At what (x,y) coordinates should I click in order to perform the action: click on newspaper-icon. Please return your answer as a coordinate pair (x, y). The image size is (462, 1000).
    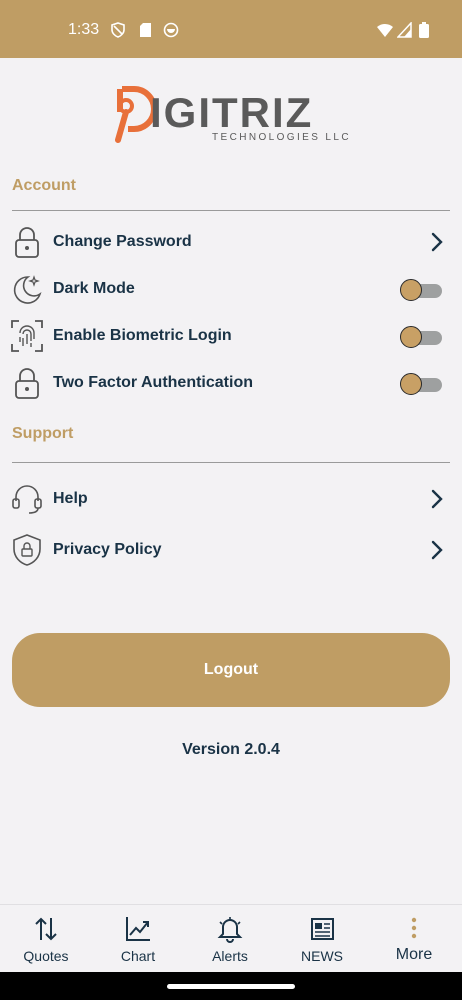
    Looking at the image, I should click on (322, 929).